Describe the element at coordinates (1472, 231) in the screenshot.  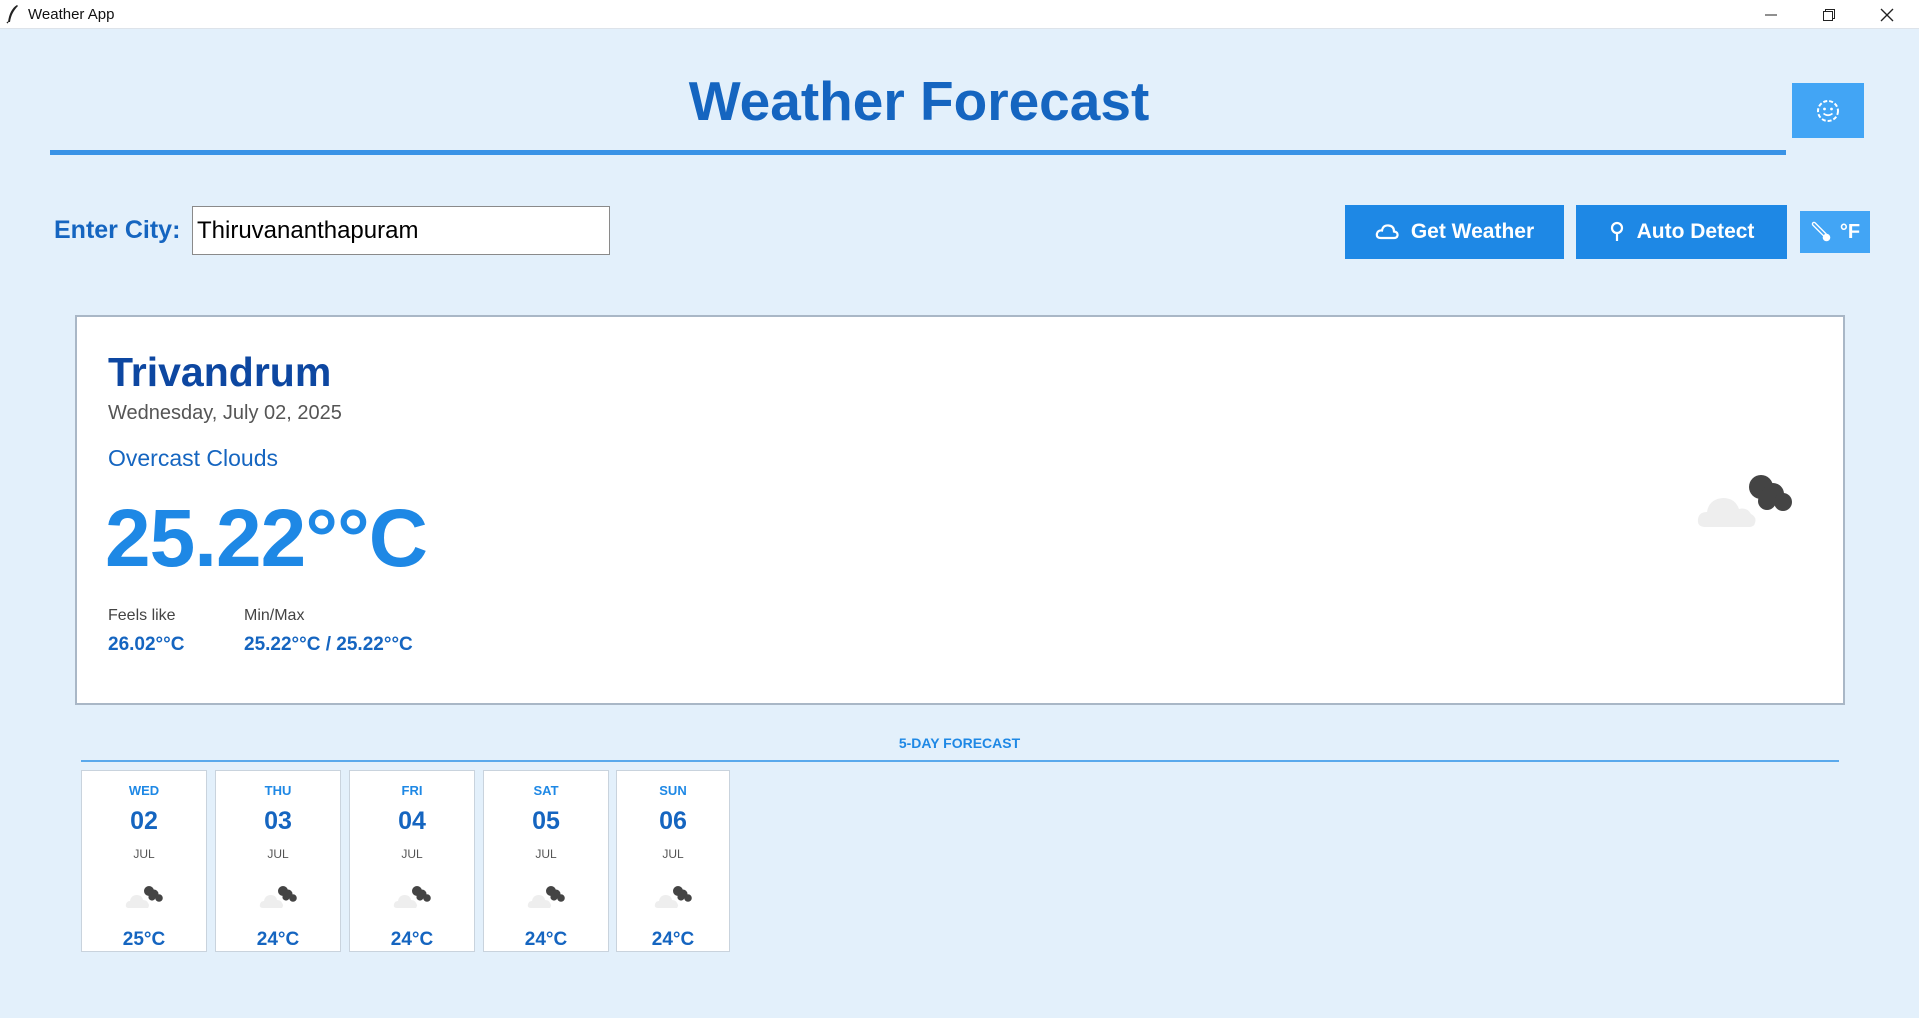
I see `get-weather-label: Get Weather` at that location.